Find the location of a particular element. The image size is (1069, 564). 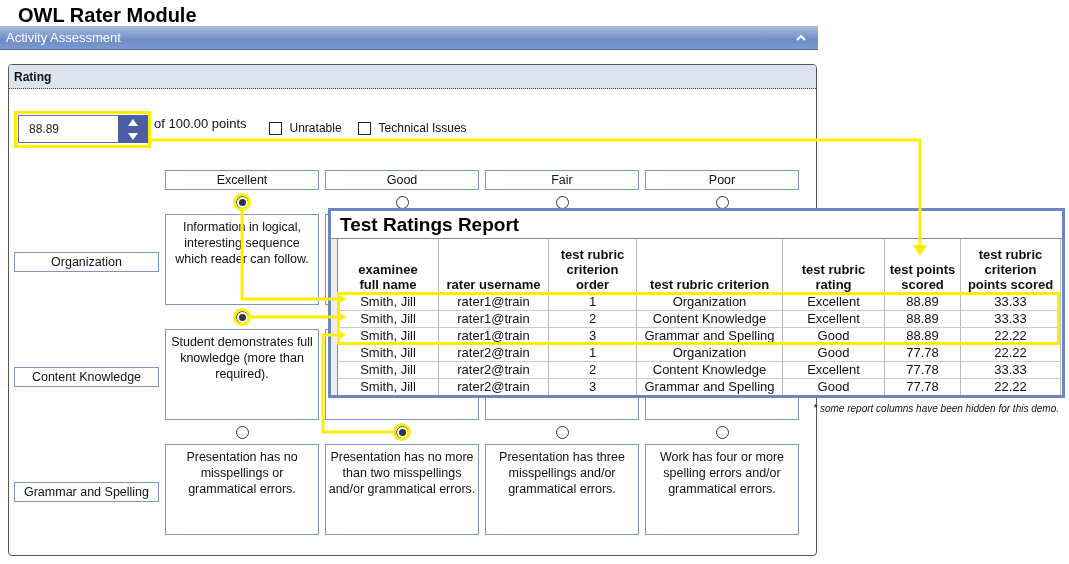

level-header: Poor is located at coordinates (722, 180).